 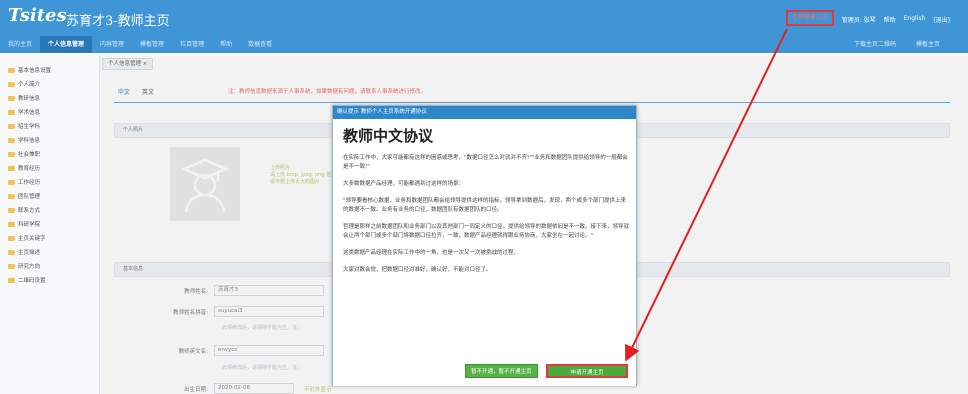 I want to click on annotation-arrow, so click(x=706, y=195).